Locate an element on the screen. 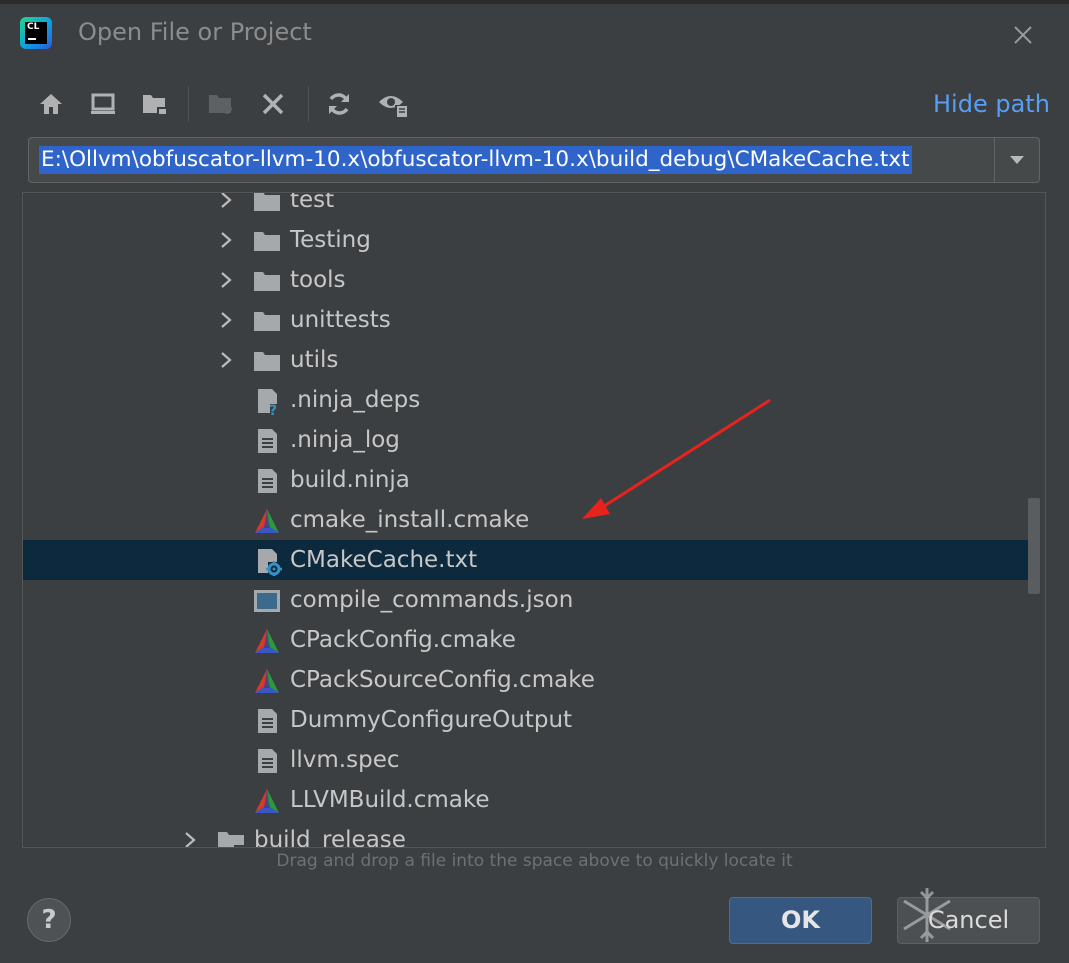 The width and height of the screenshot is (1069, 963). tree-row: cmake_install.cmake is located at coordinates (526, 520).